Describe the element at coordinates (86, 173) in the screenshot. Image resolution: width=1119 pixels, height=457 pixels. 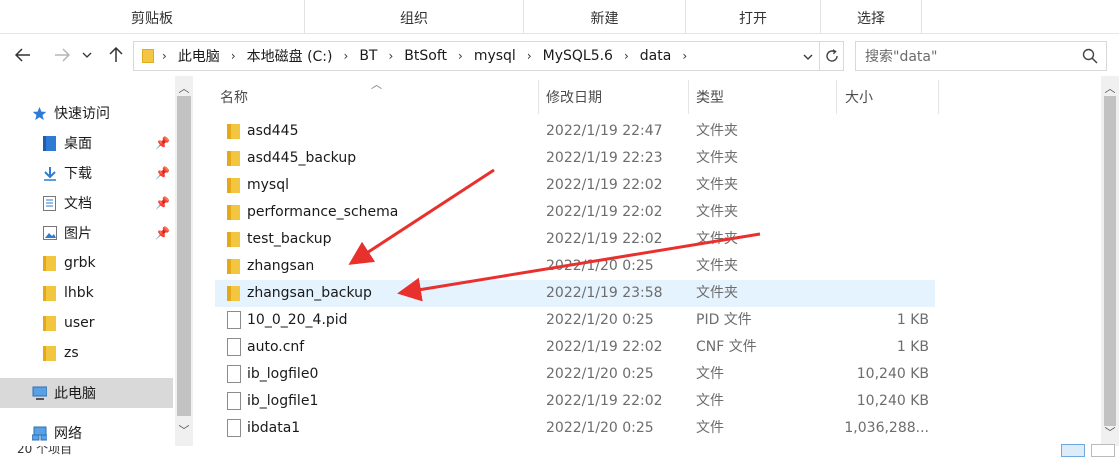
I see `nav-item-downloads: 下载 📌` at that location.